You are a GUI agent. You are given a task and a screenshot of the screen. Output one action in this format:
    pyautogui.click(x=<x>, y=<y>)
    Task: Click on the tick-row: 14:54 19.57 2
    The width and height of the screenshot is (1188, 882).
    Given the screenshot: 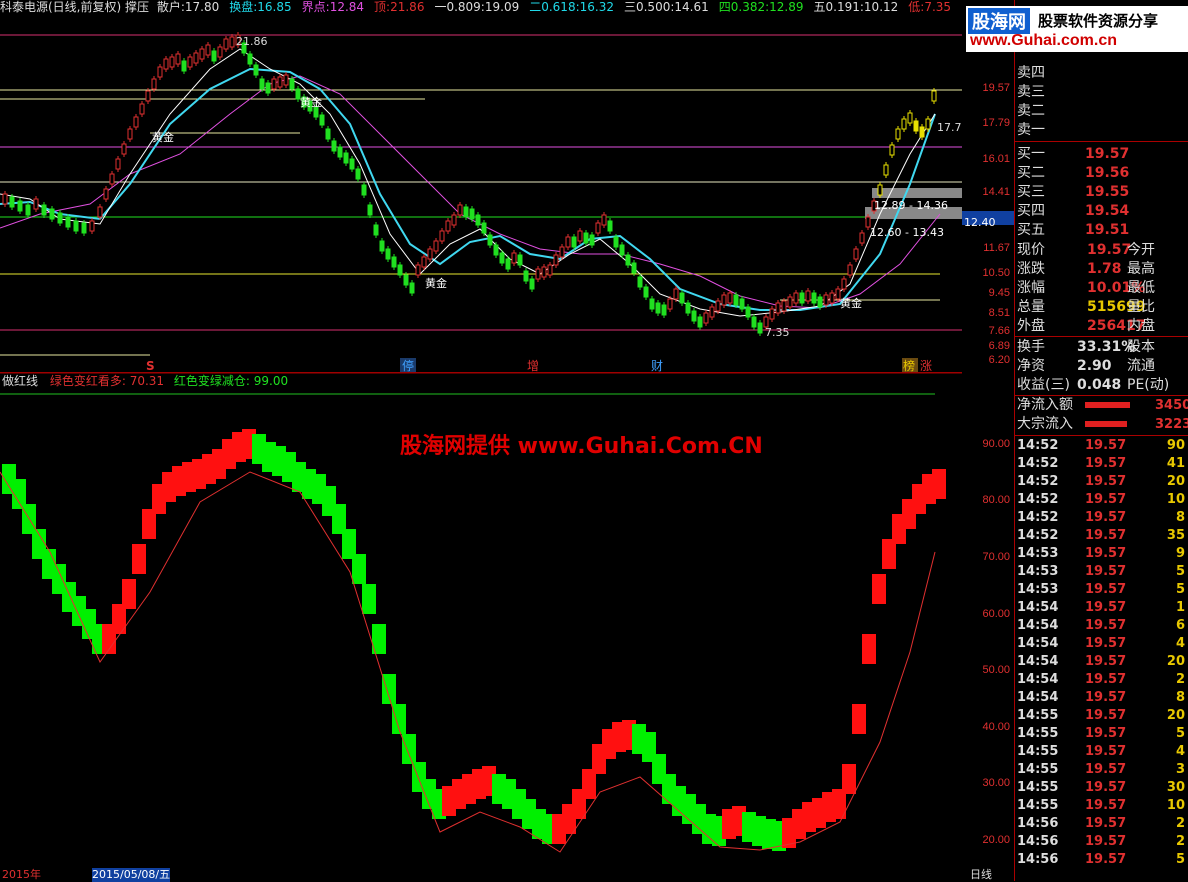 What is the action you would take?
    pyautogui.click(x=1102, y=680)
    